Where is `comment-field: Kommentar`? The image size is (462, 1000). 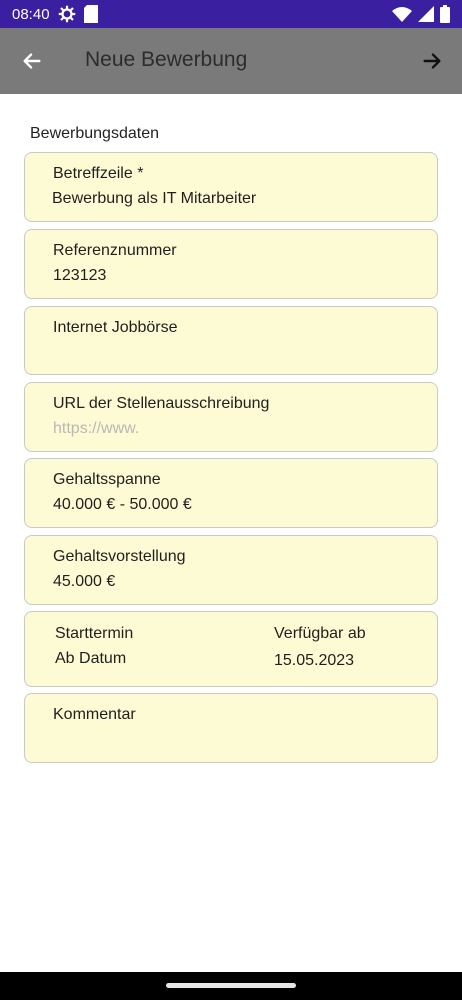 comment-field: Kommentar is located at coordinates (231, 728).